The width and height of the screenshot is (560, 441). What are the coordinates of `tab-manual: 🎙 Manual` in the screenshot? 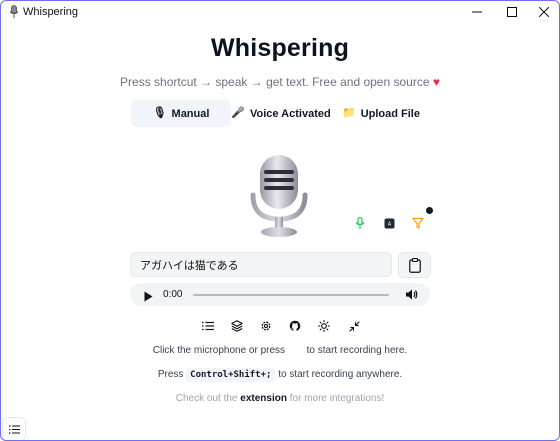 It's located at (181, 113).